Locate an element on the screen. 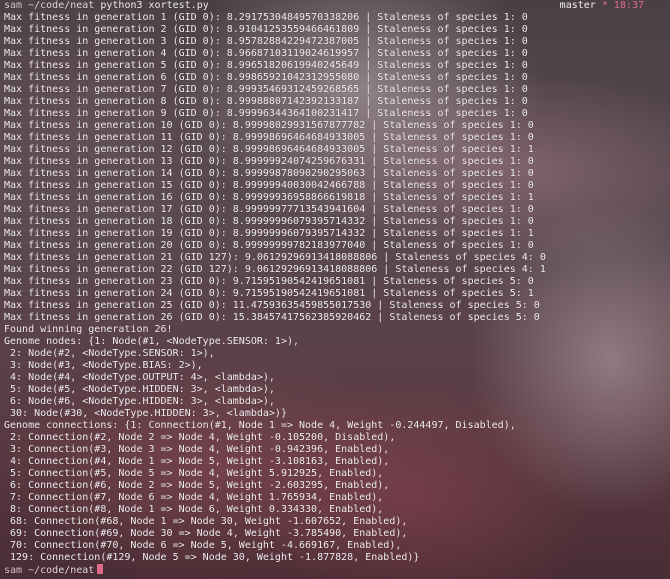 Image resolution: width=670 pixels, height=579 pixels. output-line: 2: Node(#2, <NodeType.SENSOR: 1>), is located at coordinates (109, 353).